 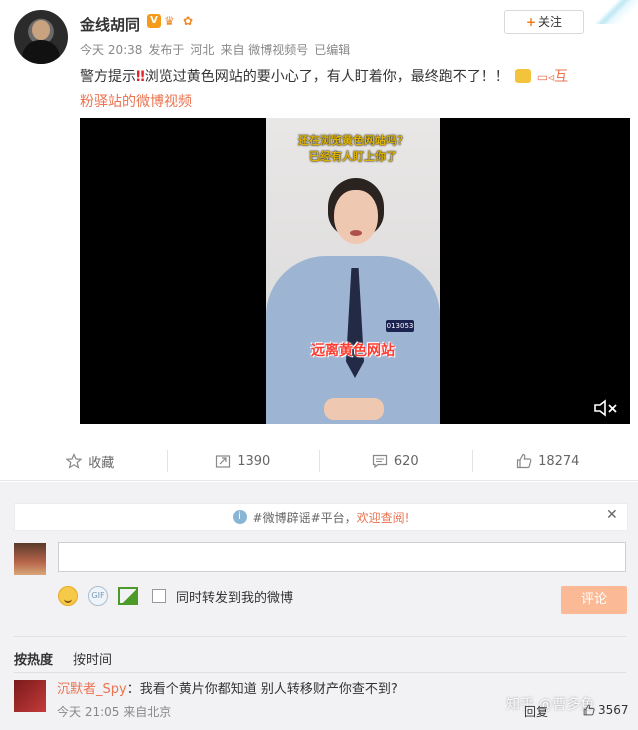 I want to click on comment-icon, so click(x=379, y=461).